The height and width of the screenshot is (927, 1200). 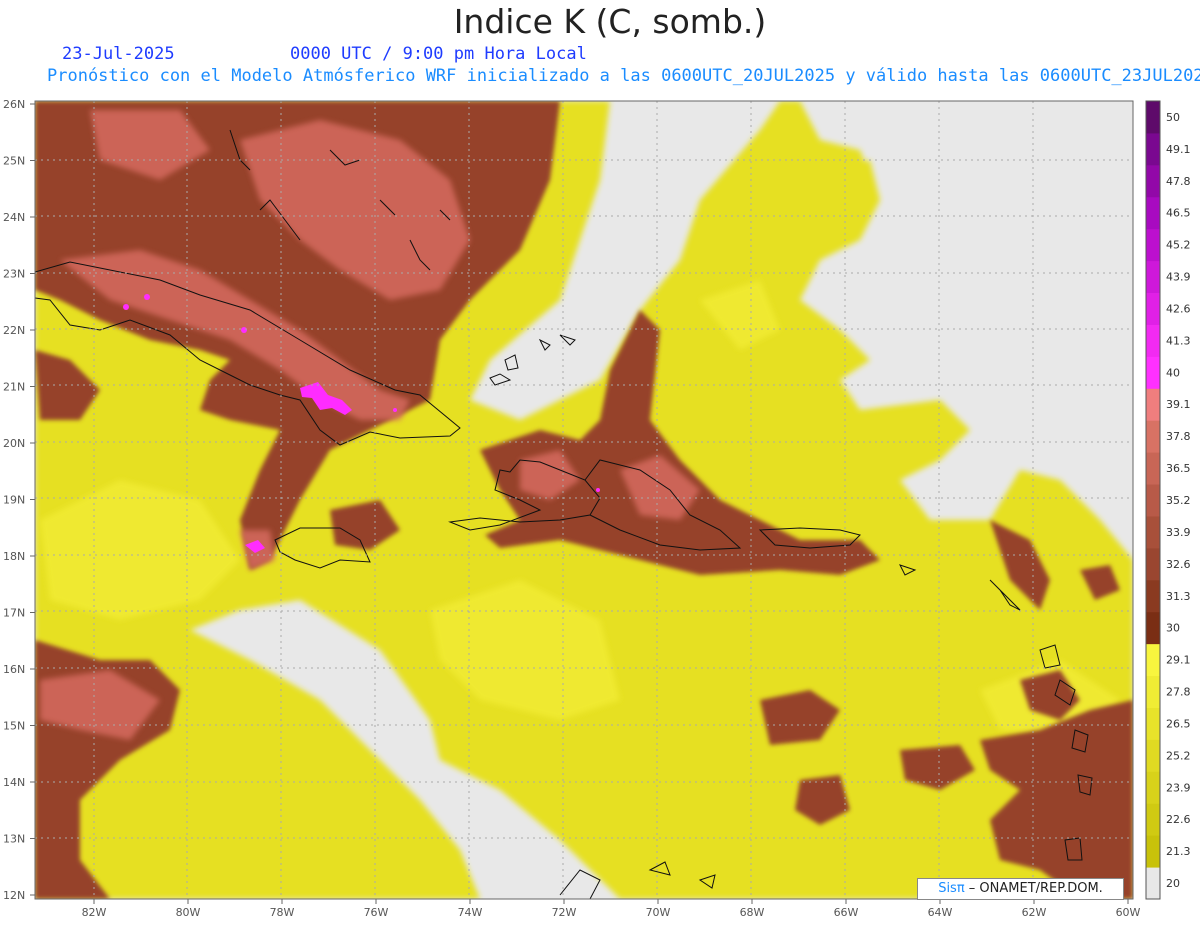 What do you see at coordinates (14, 839) in the screenshot?
I see `latitude-label: 13N` at bounding box center [14, 839].